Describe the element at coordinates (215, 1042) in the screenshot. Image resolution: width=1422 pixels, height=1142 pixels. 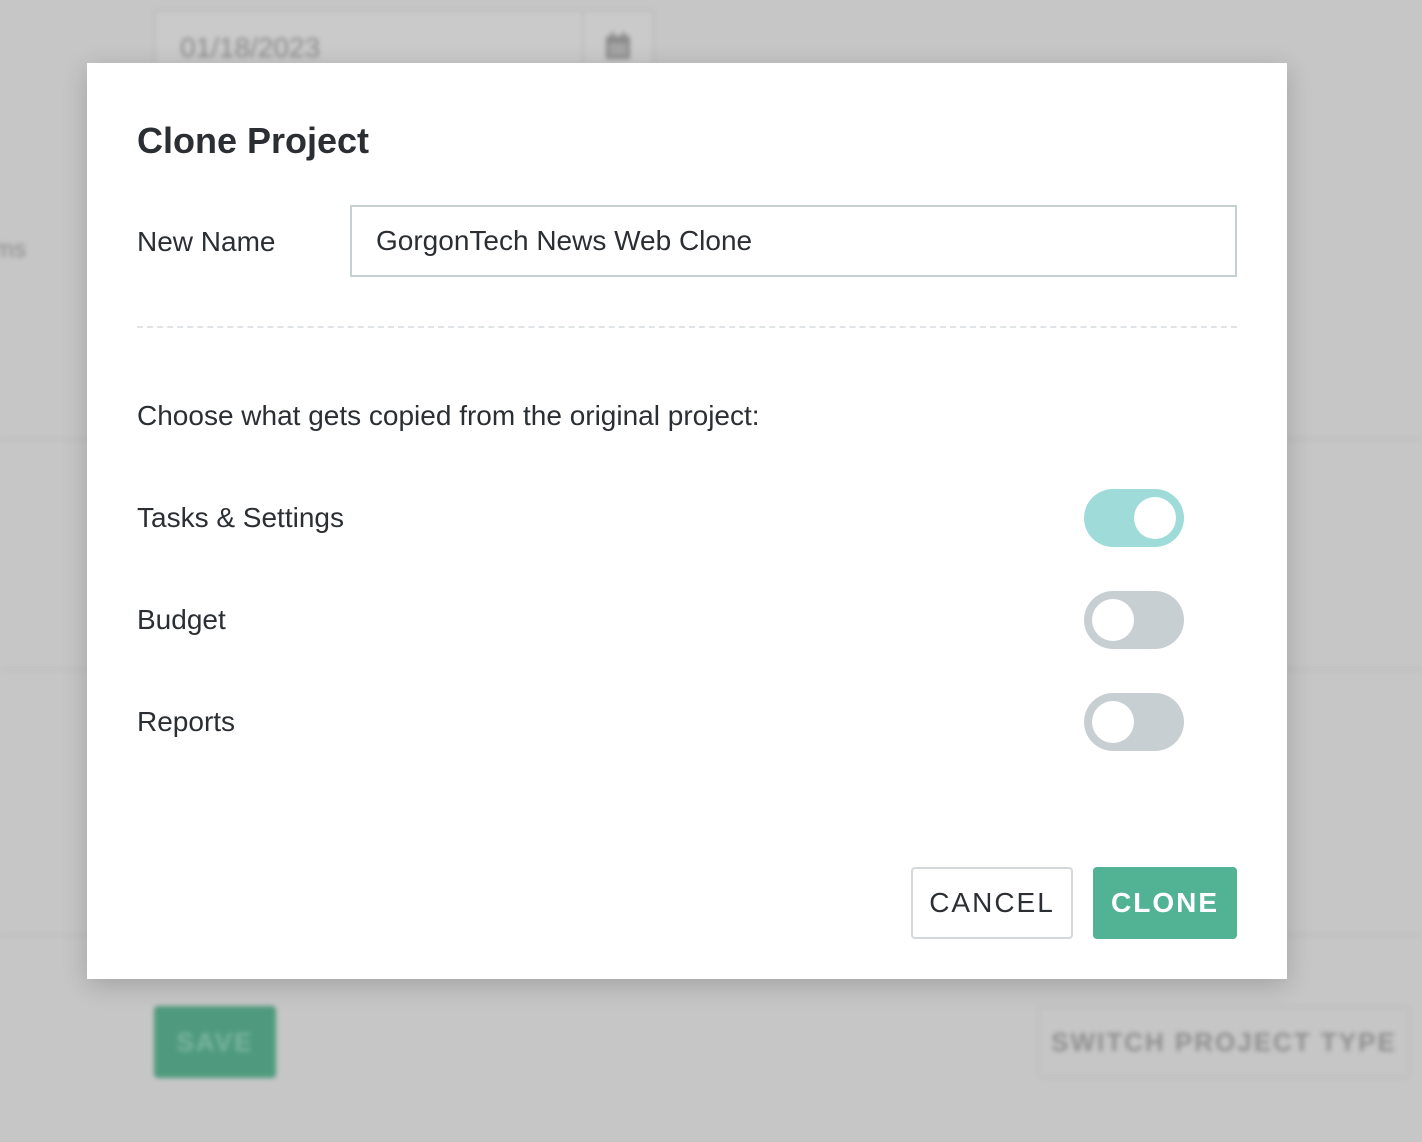
I see `background-save-button: SAVE` at that location.